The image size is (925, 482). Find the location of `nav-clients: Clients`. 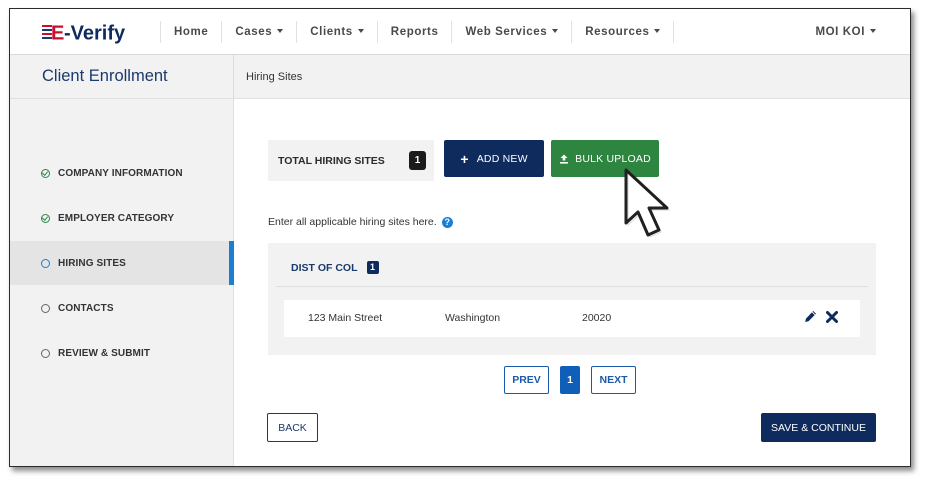

nav-clients: Clients is located at coordinates (336, 32).